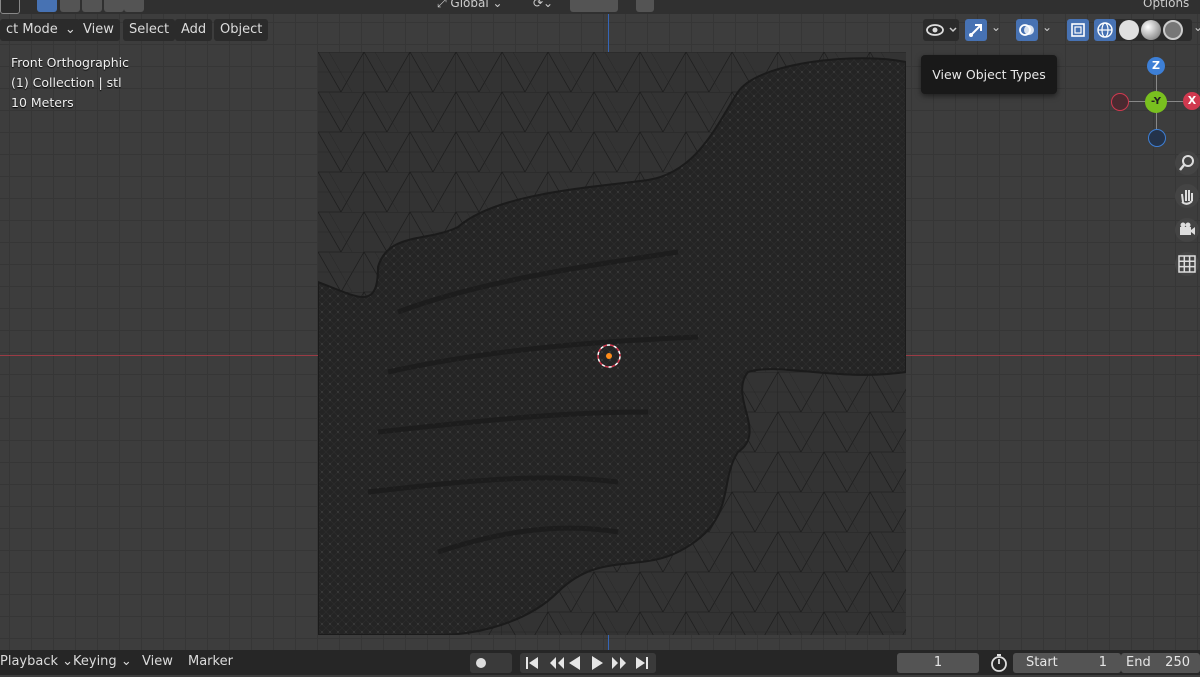 This screenshot has width=1200, height=677. What do you see at coordinates (70, 62) in the screenshot?
I see `view-name: Front Orthographic` at bounding box center [70, 62].